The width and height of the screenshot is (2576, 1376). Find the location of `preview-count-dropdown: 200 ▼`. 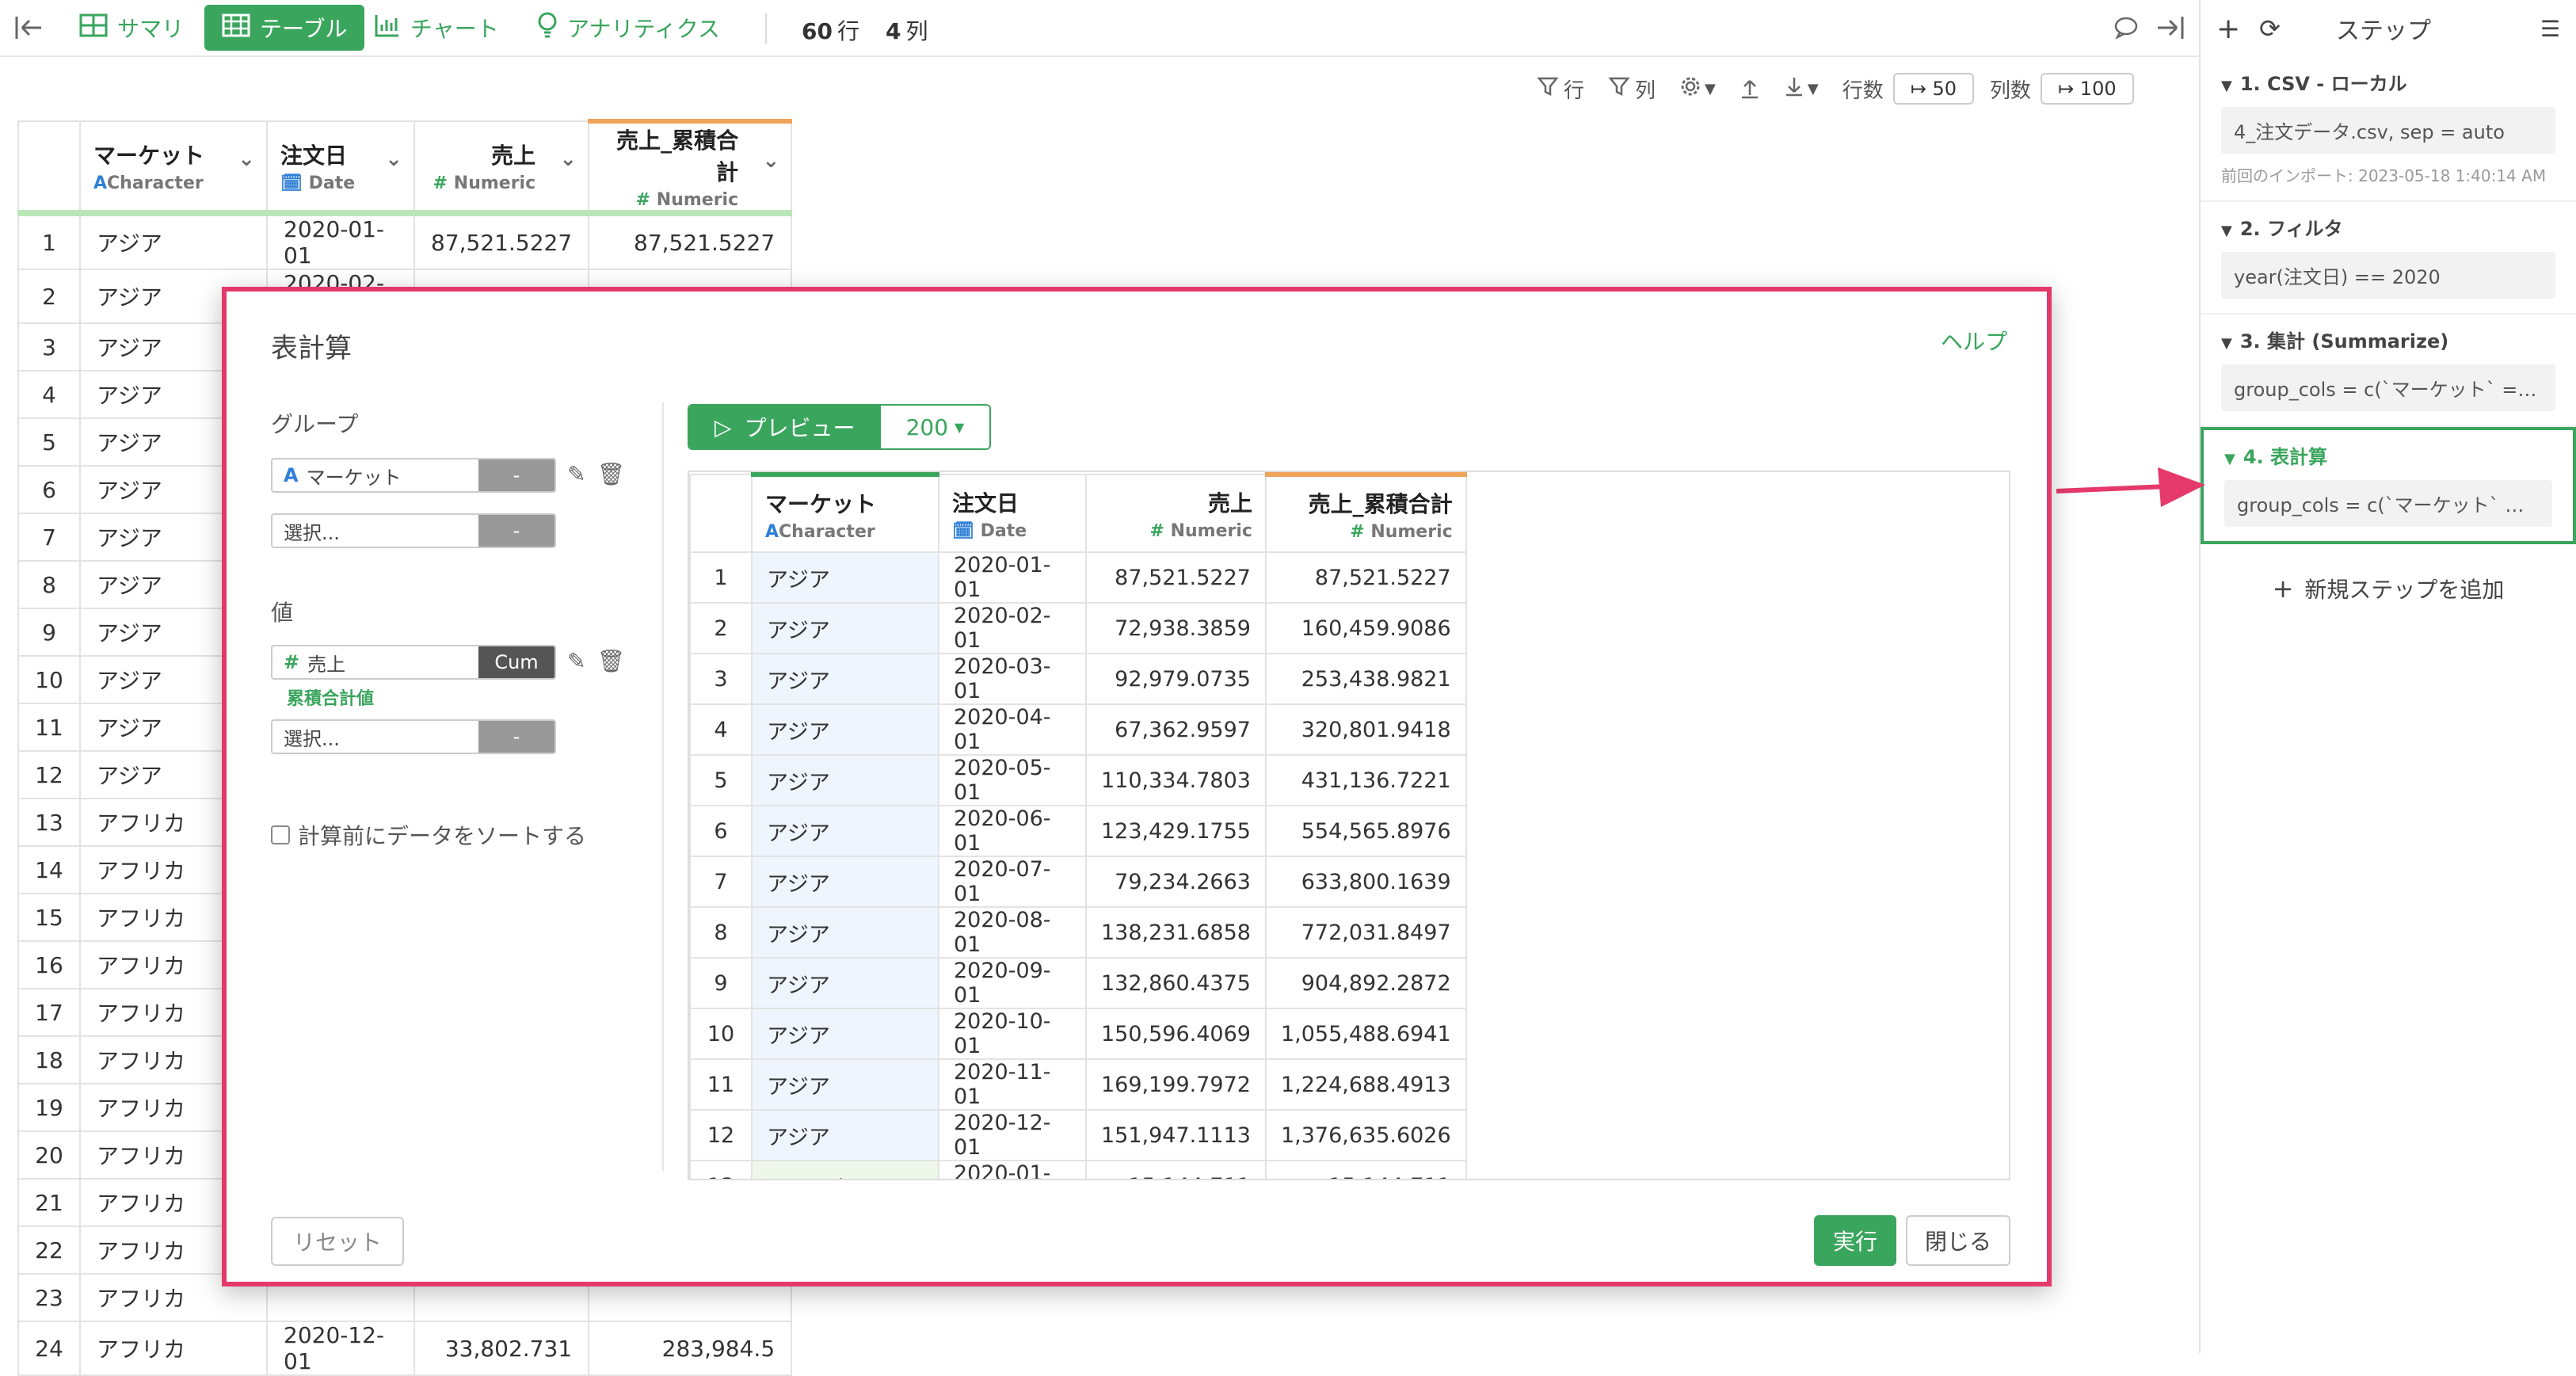

preview-count-dropdown: 200 ▼ is located at coordinates (935, 427).